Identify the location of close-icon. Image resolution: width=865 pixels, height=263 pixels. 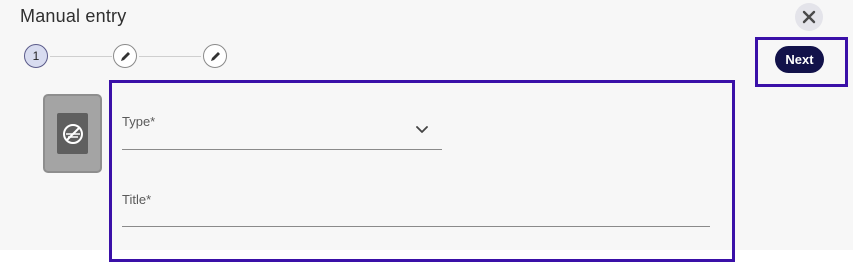
(809, 17).